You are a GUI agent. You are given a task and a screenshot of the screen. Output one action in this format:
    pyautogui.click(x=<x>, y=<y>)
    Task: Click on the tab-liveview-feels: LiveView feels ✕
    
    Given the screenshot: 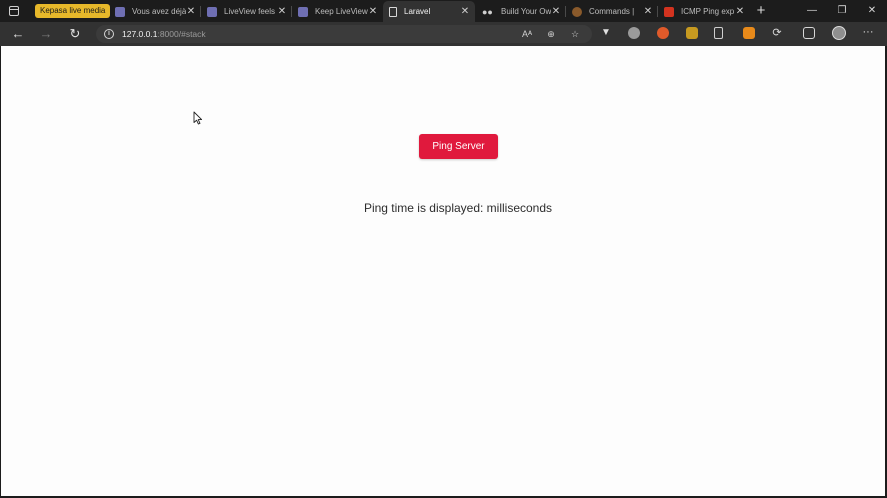 What is the action you would take?
    pyautogui.click(x=246, y=11)
    